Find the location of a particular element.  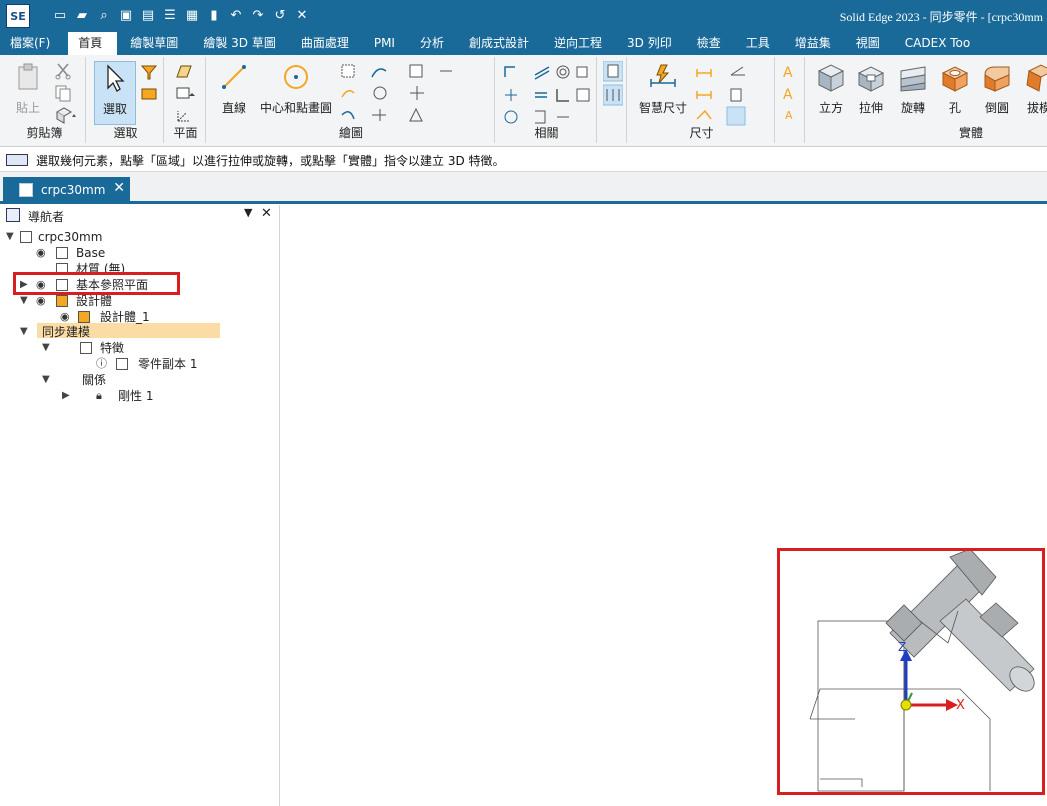

line-label: 直線 is located at coordinates (233, 108).